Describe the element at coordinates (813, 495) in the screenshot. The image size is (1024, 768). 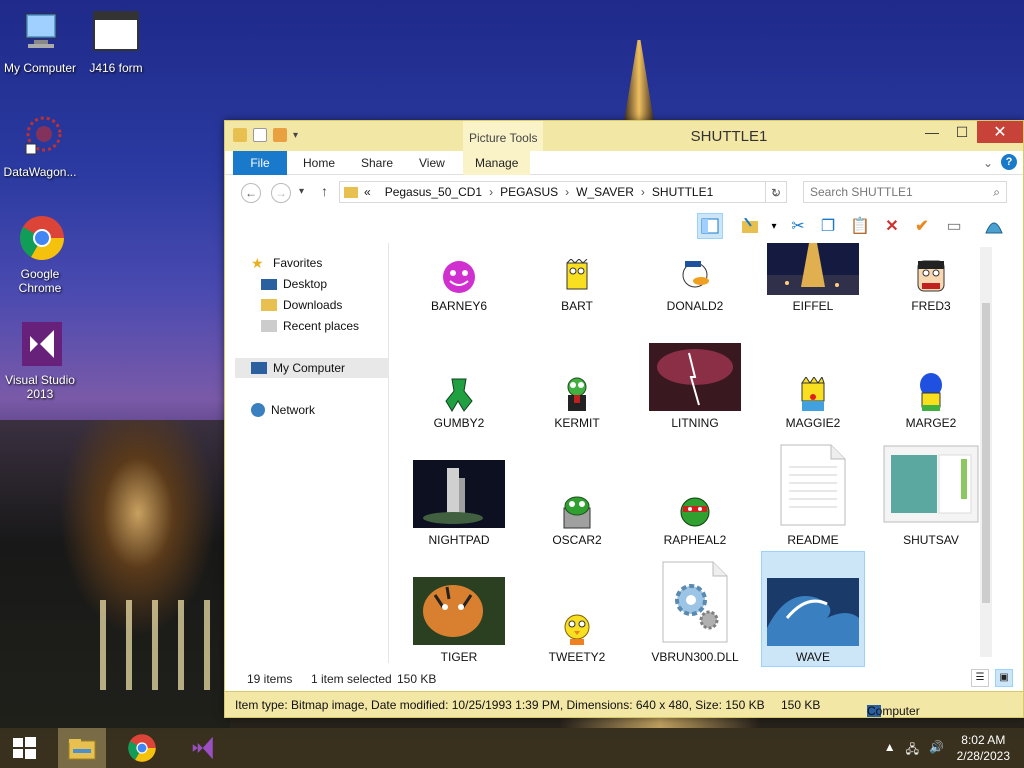
I see `file-item-readme: README` at that location.